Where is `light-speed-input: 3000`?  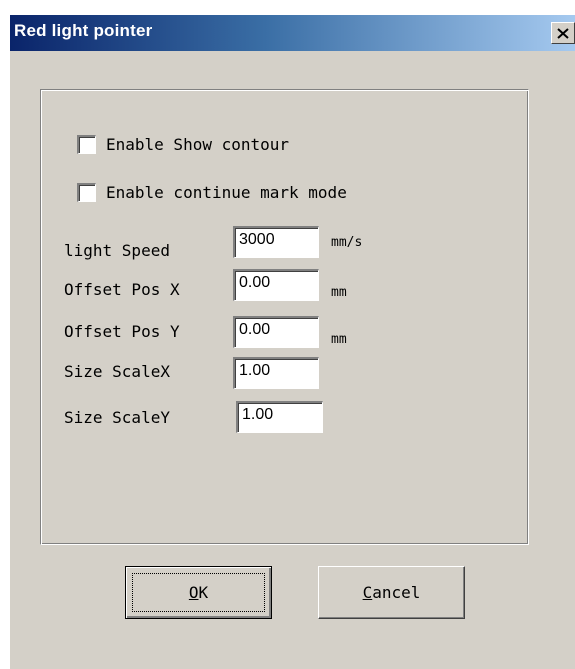
light-speed-input: 3000 is located at coordinates (276, 242).